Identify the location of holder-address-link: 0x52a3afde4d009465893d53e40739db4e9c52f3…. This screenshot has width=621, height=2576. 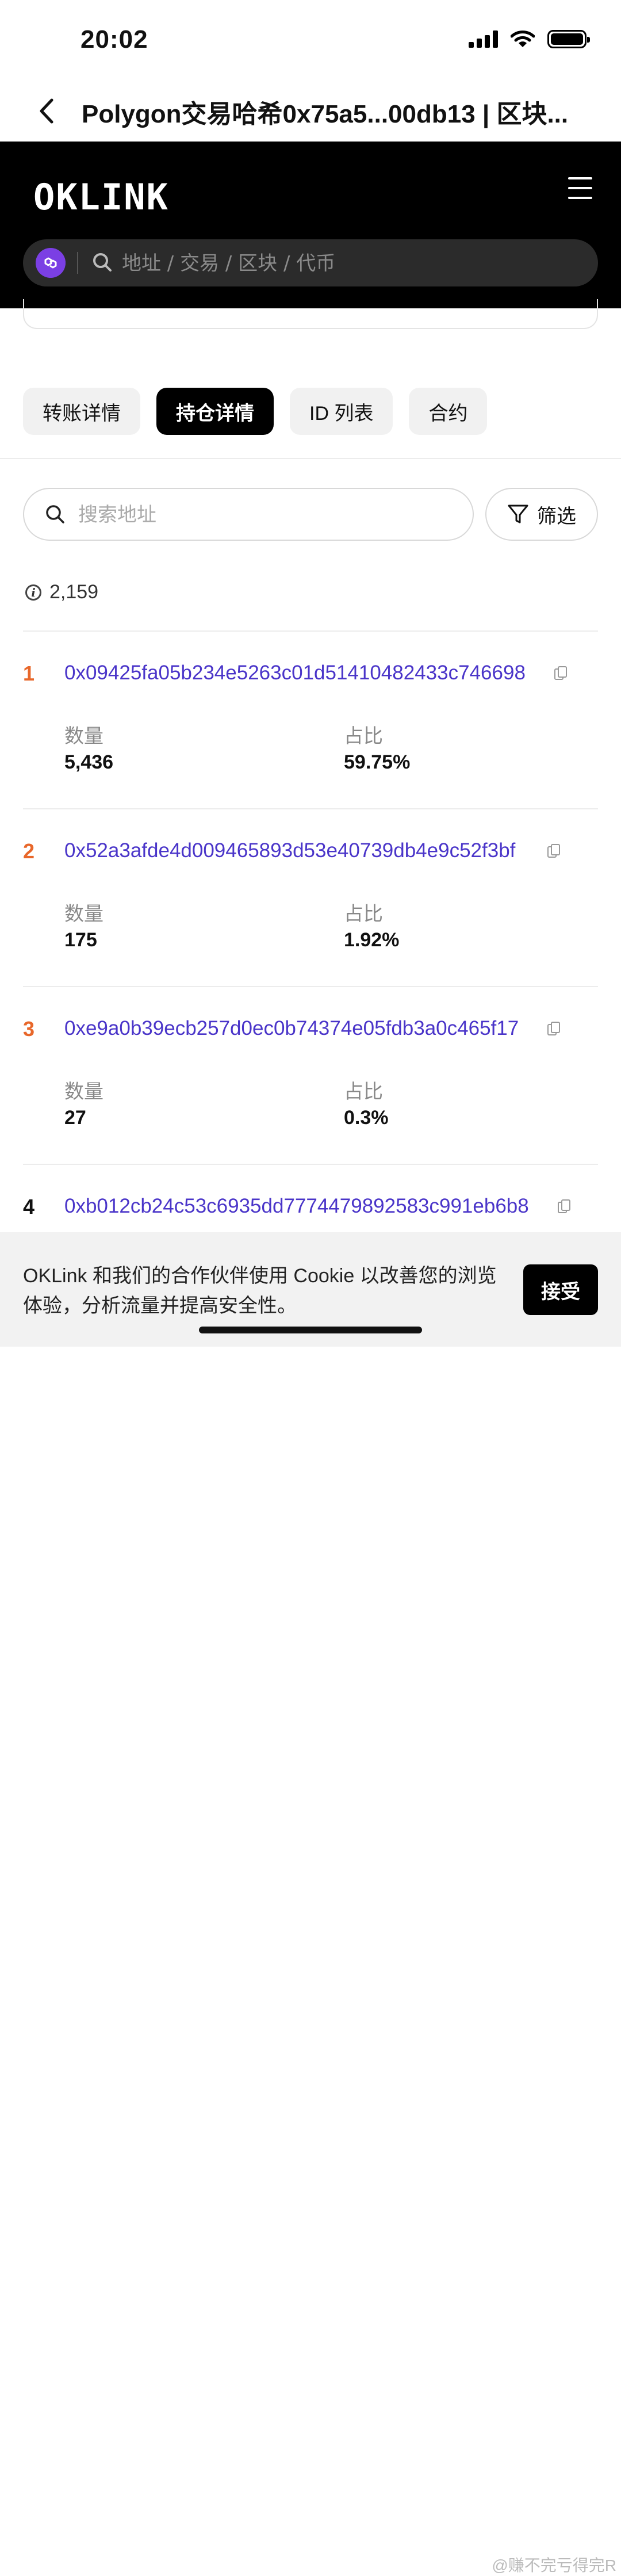
(289, 850).